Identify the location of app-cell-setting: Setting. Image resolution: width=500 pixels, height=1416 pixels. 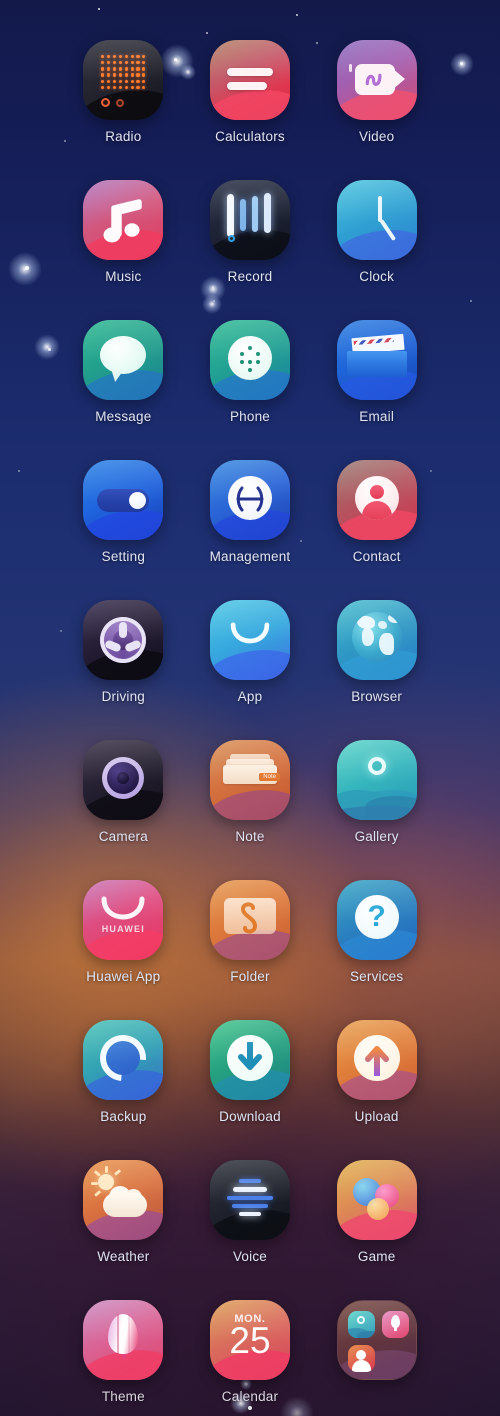
(123, 530).